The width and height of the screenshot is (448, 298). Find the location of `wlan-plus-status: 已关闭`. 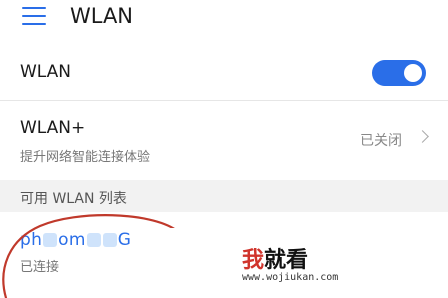

wlan-plus-status: 已关闭 is located at coordinates (381, 141).